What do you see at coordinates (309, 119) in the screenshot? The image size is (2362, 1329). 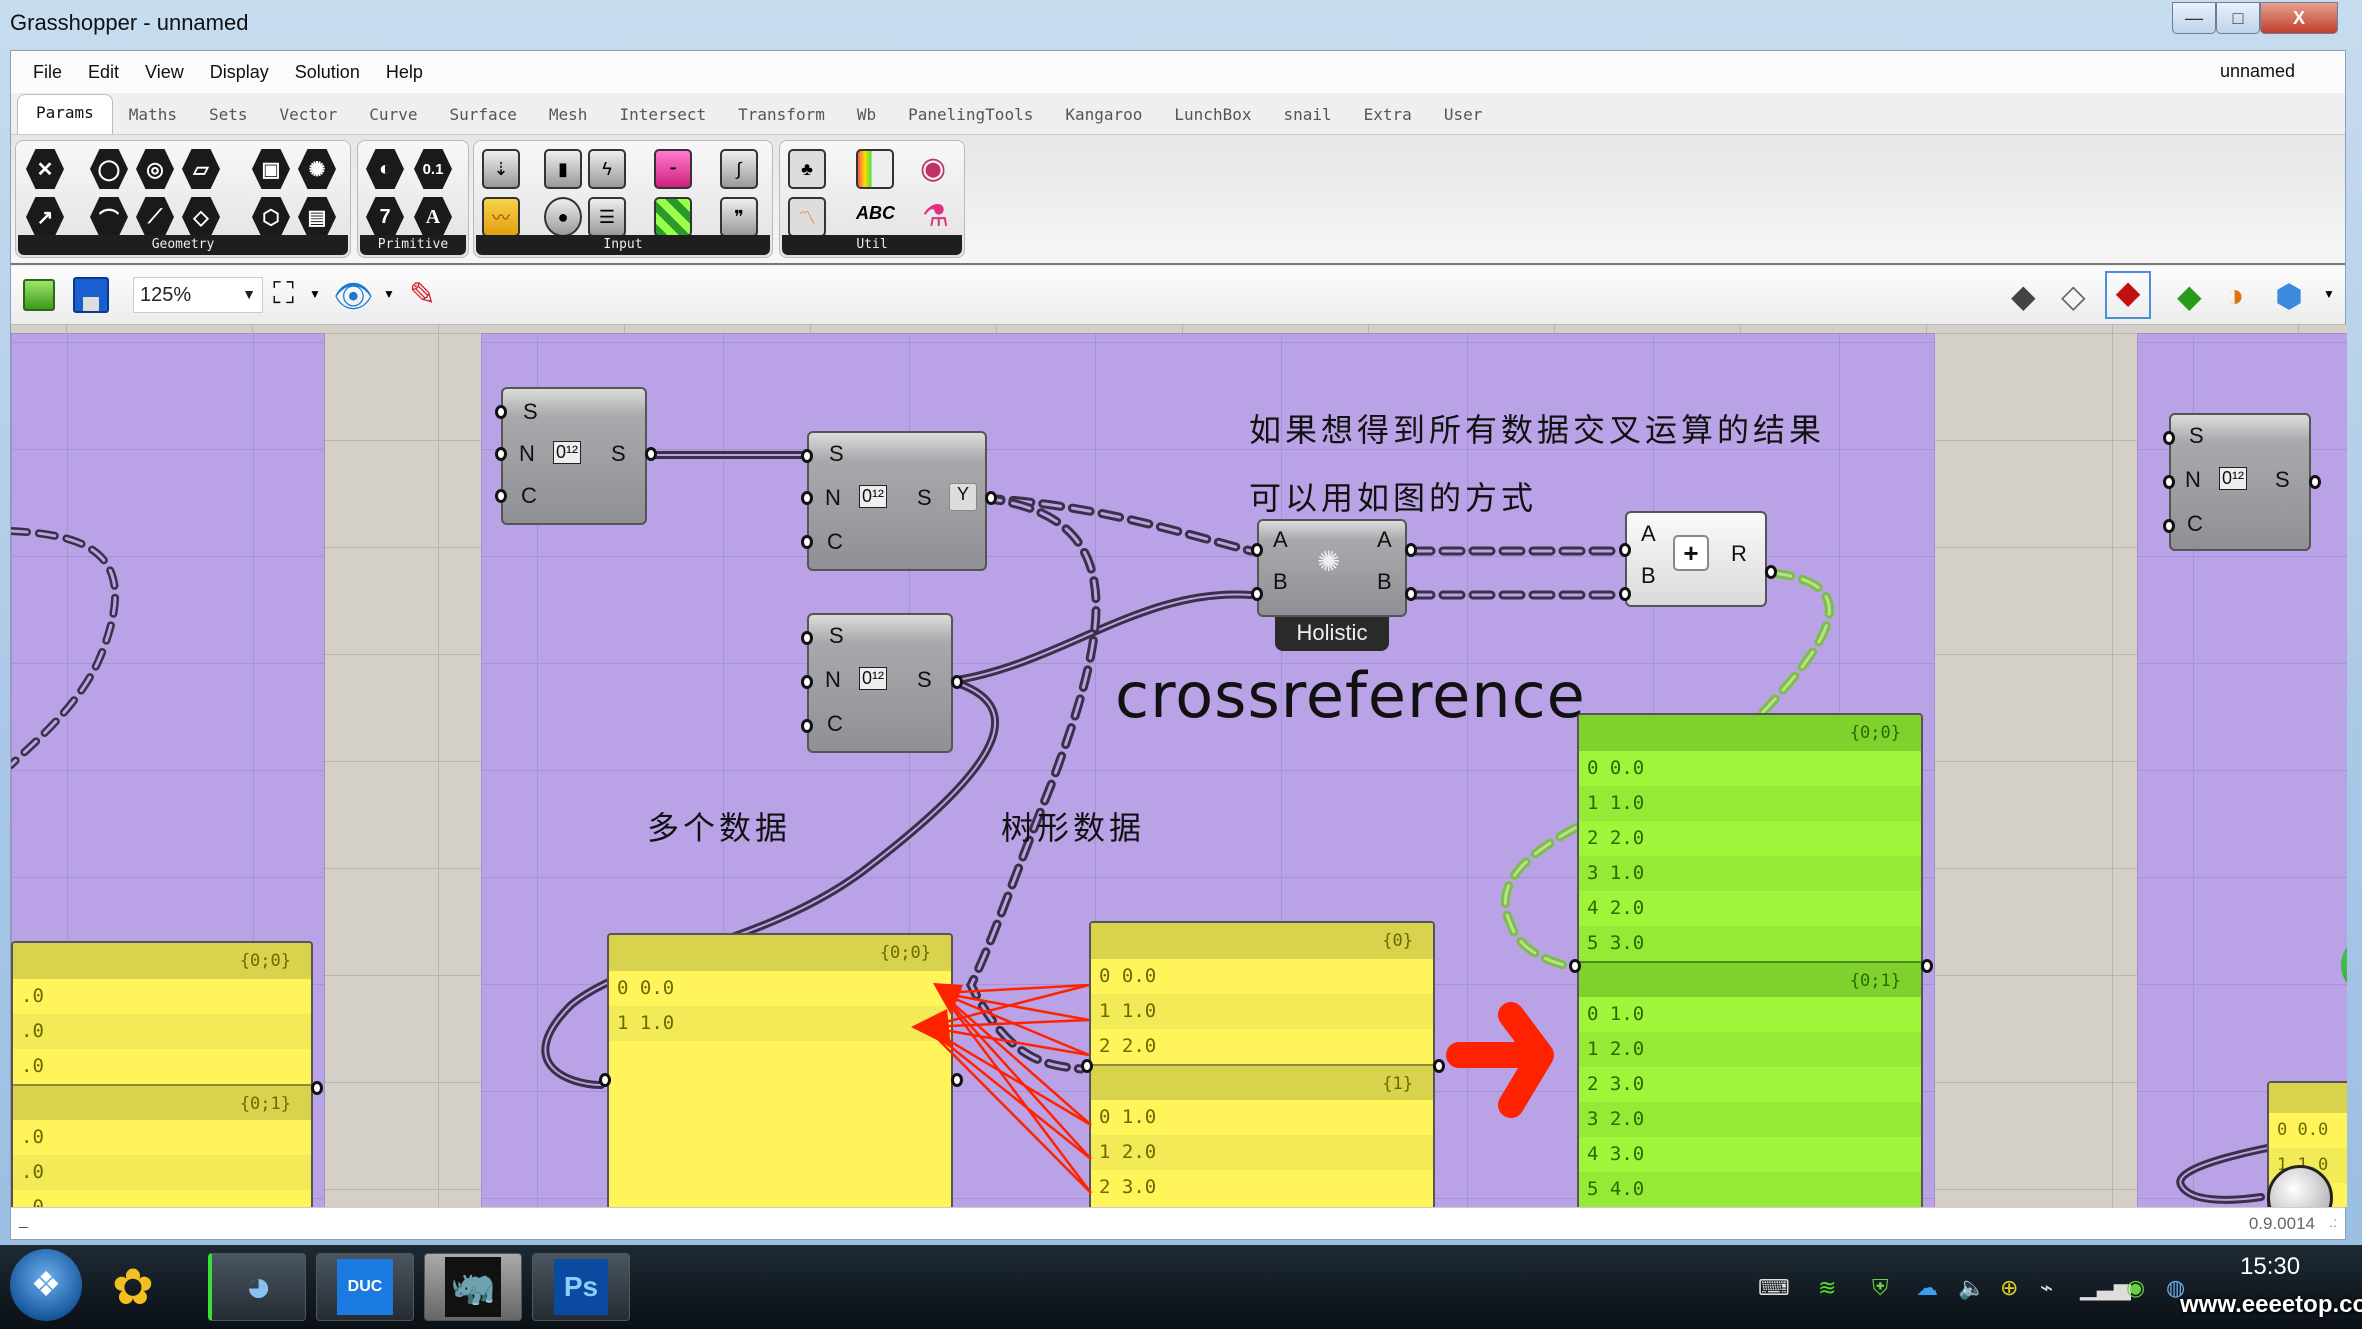 I see `tab-vector: Vector` at bounding box center [309, 119].